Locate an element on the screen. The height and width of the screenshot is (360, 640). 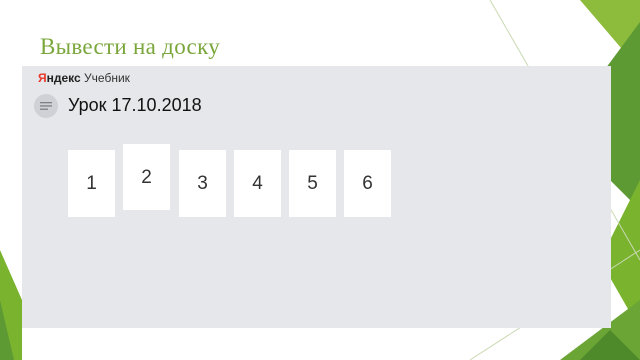
page-tile-6: 6 is located at coordinates (367, 183).